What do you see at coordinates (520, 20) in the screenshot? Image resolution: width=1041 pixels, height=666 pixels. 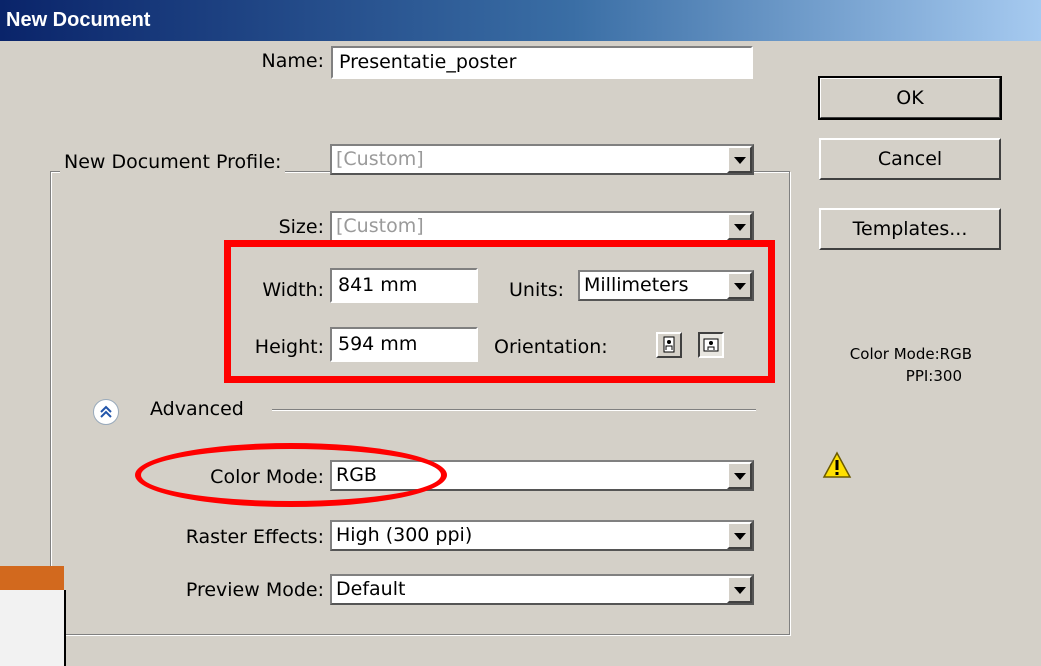 I see `title-bar: New Document` at bounding box center [520, 20].